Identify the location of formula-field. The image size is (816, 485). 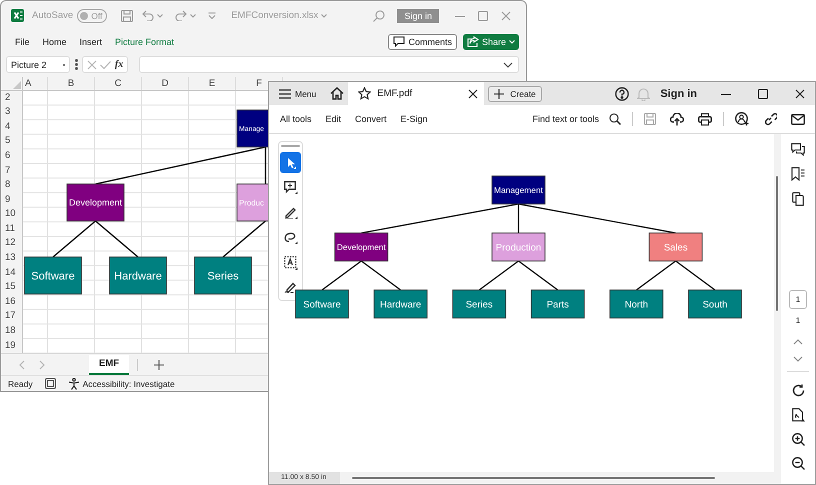
(329, 65).